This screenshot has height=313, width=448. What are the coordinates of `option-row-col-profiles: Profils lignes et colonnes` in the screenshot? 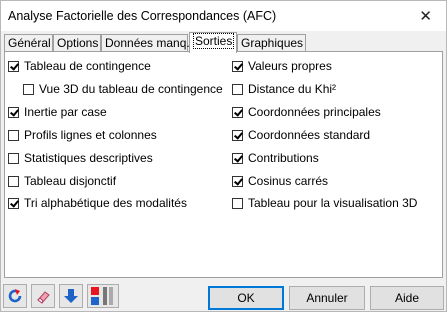 It's located at (82, 135).